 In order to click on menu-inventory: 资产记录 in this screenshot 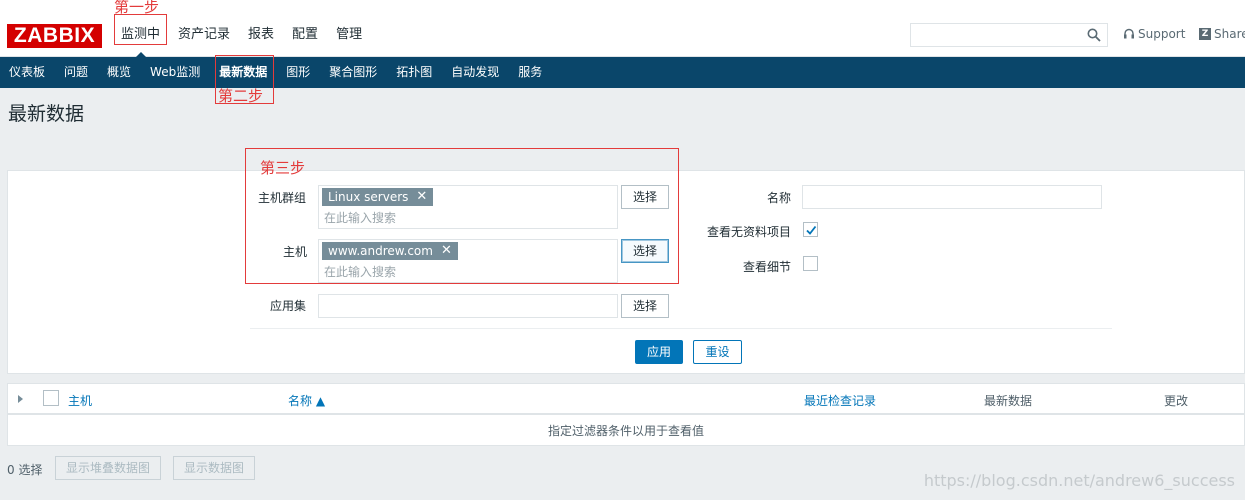, I will do `click(204, 34)`.